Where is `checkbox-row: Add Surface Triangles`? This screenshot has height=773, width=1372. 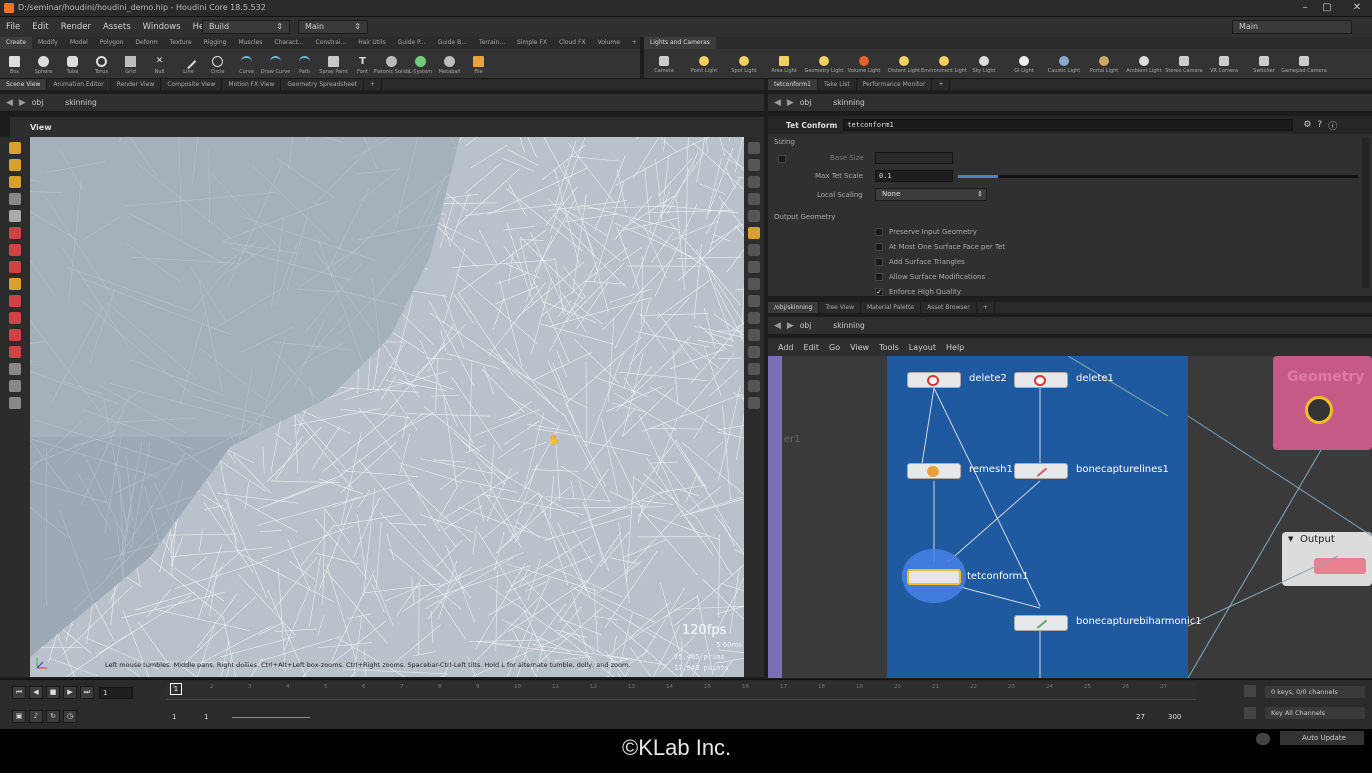 checkbox-row: Add Surface Triangles is located at coordinates (920, 262).